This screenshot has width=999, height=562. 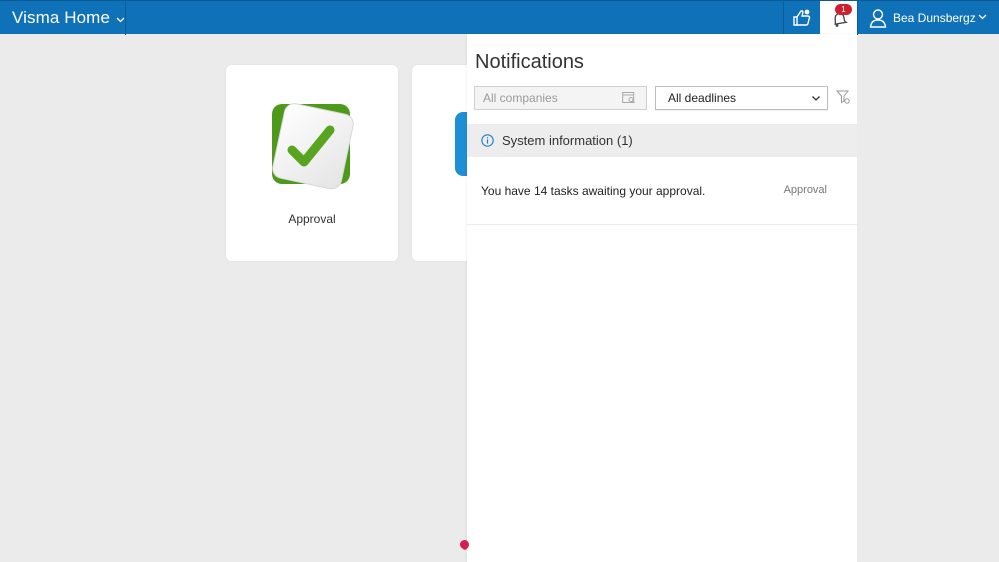 What do you see at coordinates (499, 18) in the screenshot?
I see `top-bar: Visma Home 1 Bea Dunsbergz` at bounding box center [499, 18].